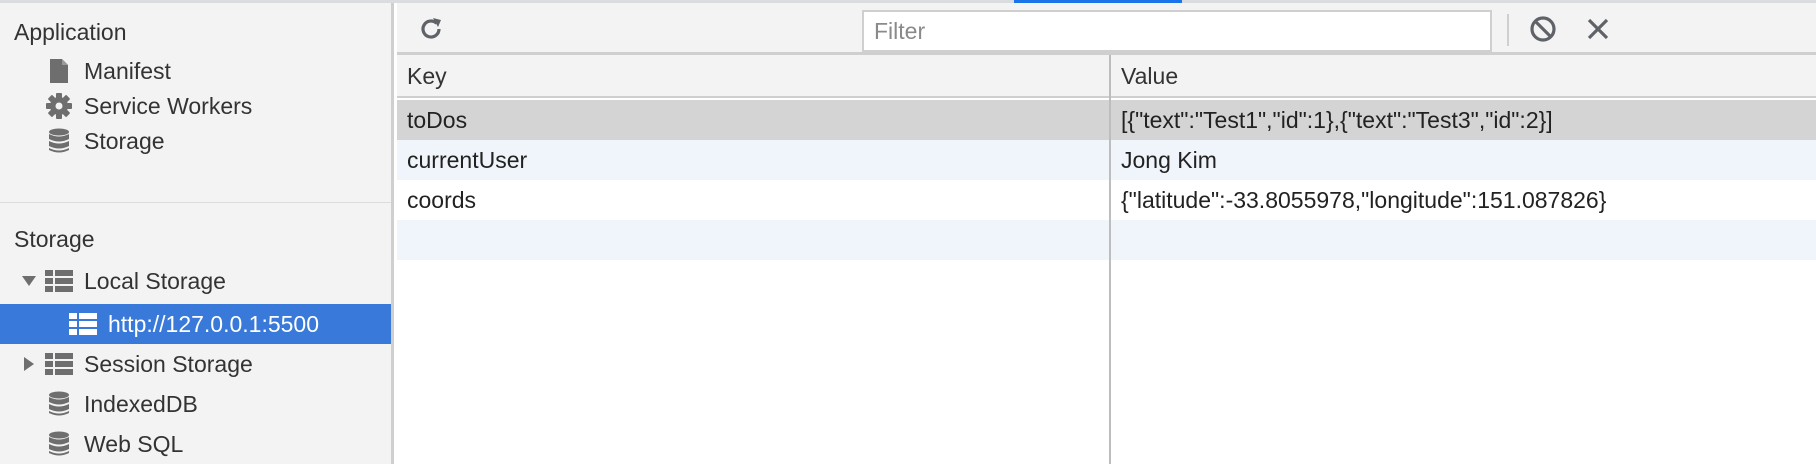 This screenshot has width=1816, height=464. I want to click on key-cell: currentUser, so click(753, 160).